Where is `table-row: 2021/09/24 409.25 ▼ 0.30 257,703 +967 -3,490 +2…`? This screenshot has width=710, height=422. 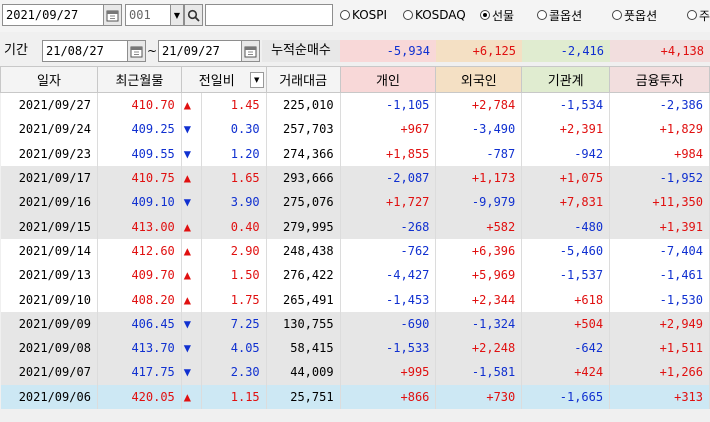 table-row: 2021/09/24 409.25 ▼ 0.30 257,703 +967 -3,490 +2… is located at coordinates (355, 129).